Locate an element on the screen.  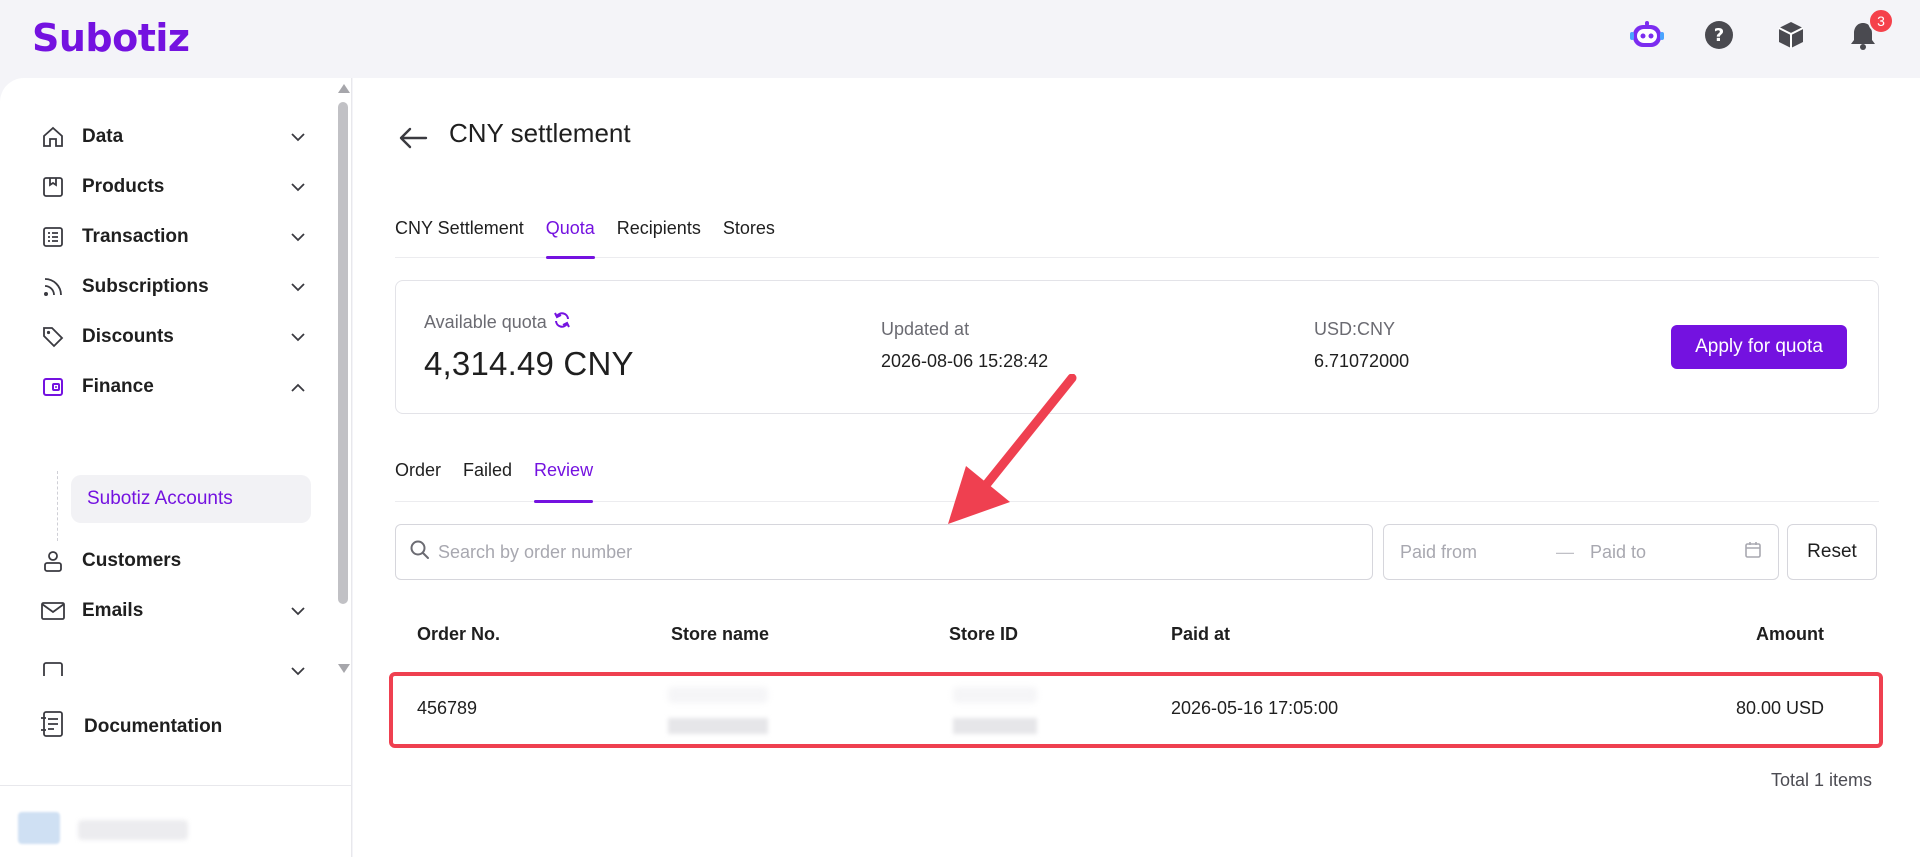
bell-icon: 3 is located at coordinates (1870, 30).